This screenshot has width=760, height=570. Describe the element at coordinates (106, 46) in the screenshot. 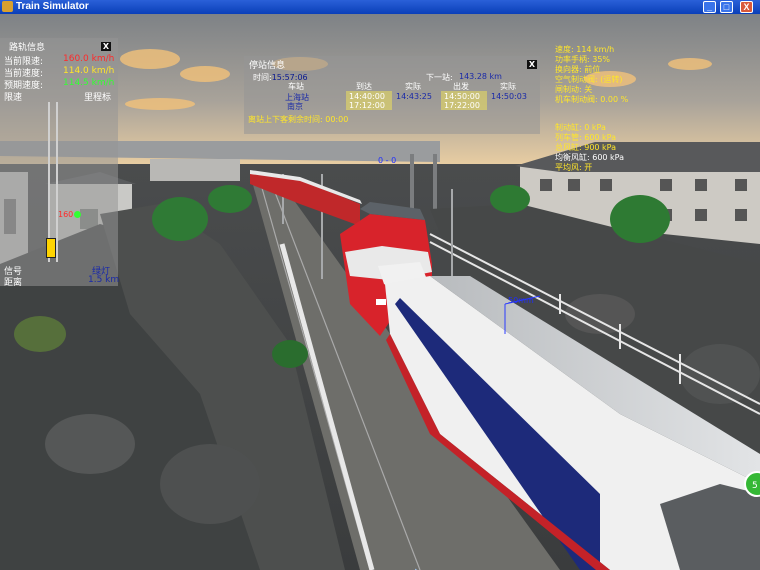

I see `track-panel-close-button: X` at that location.